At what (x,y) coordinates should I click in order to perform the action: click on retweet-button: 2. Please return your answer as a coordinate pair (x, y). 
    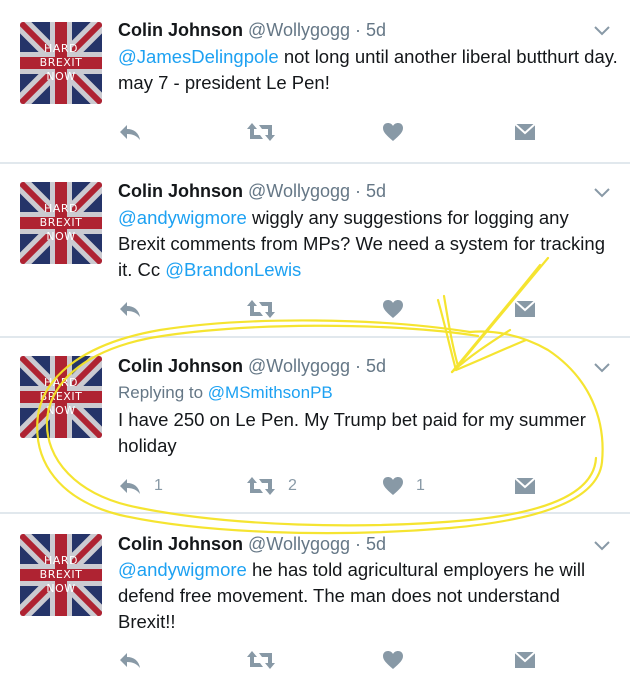
    Looking at the image, I should click on (271, 486).